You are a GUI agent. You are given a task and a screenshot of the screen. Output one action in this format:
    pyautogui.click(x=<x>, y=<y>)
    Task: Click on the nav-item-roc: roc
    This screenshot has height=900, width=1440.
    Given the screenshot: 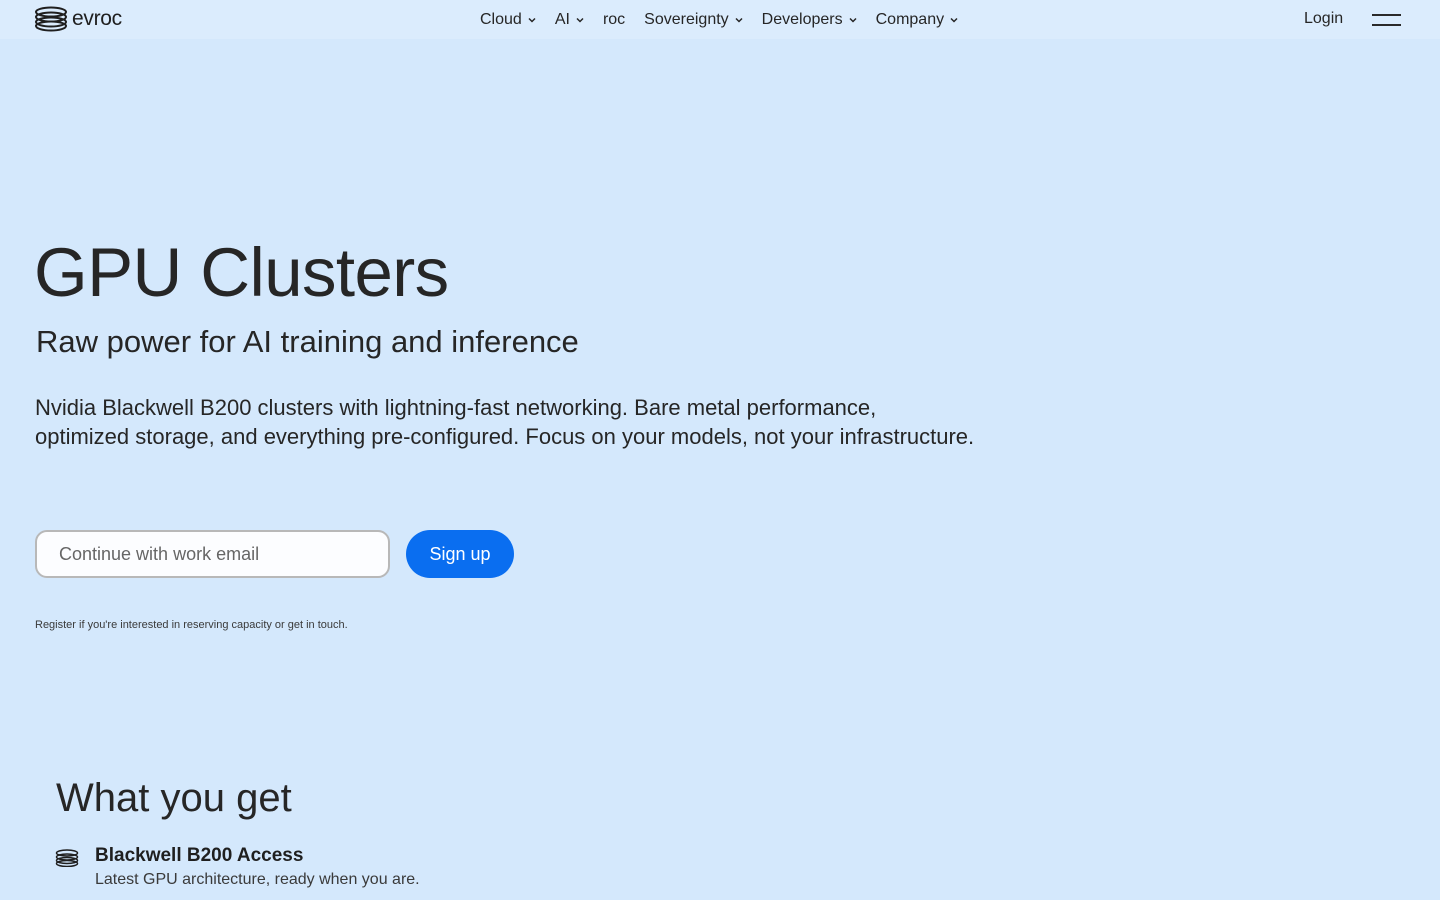 What is the action you would take?
    pyautogui.click(x=614, y=20)
    